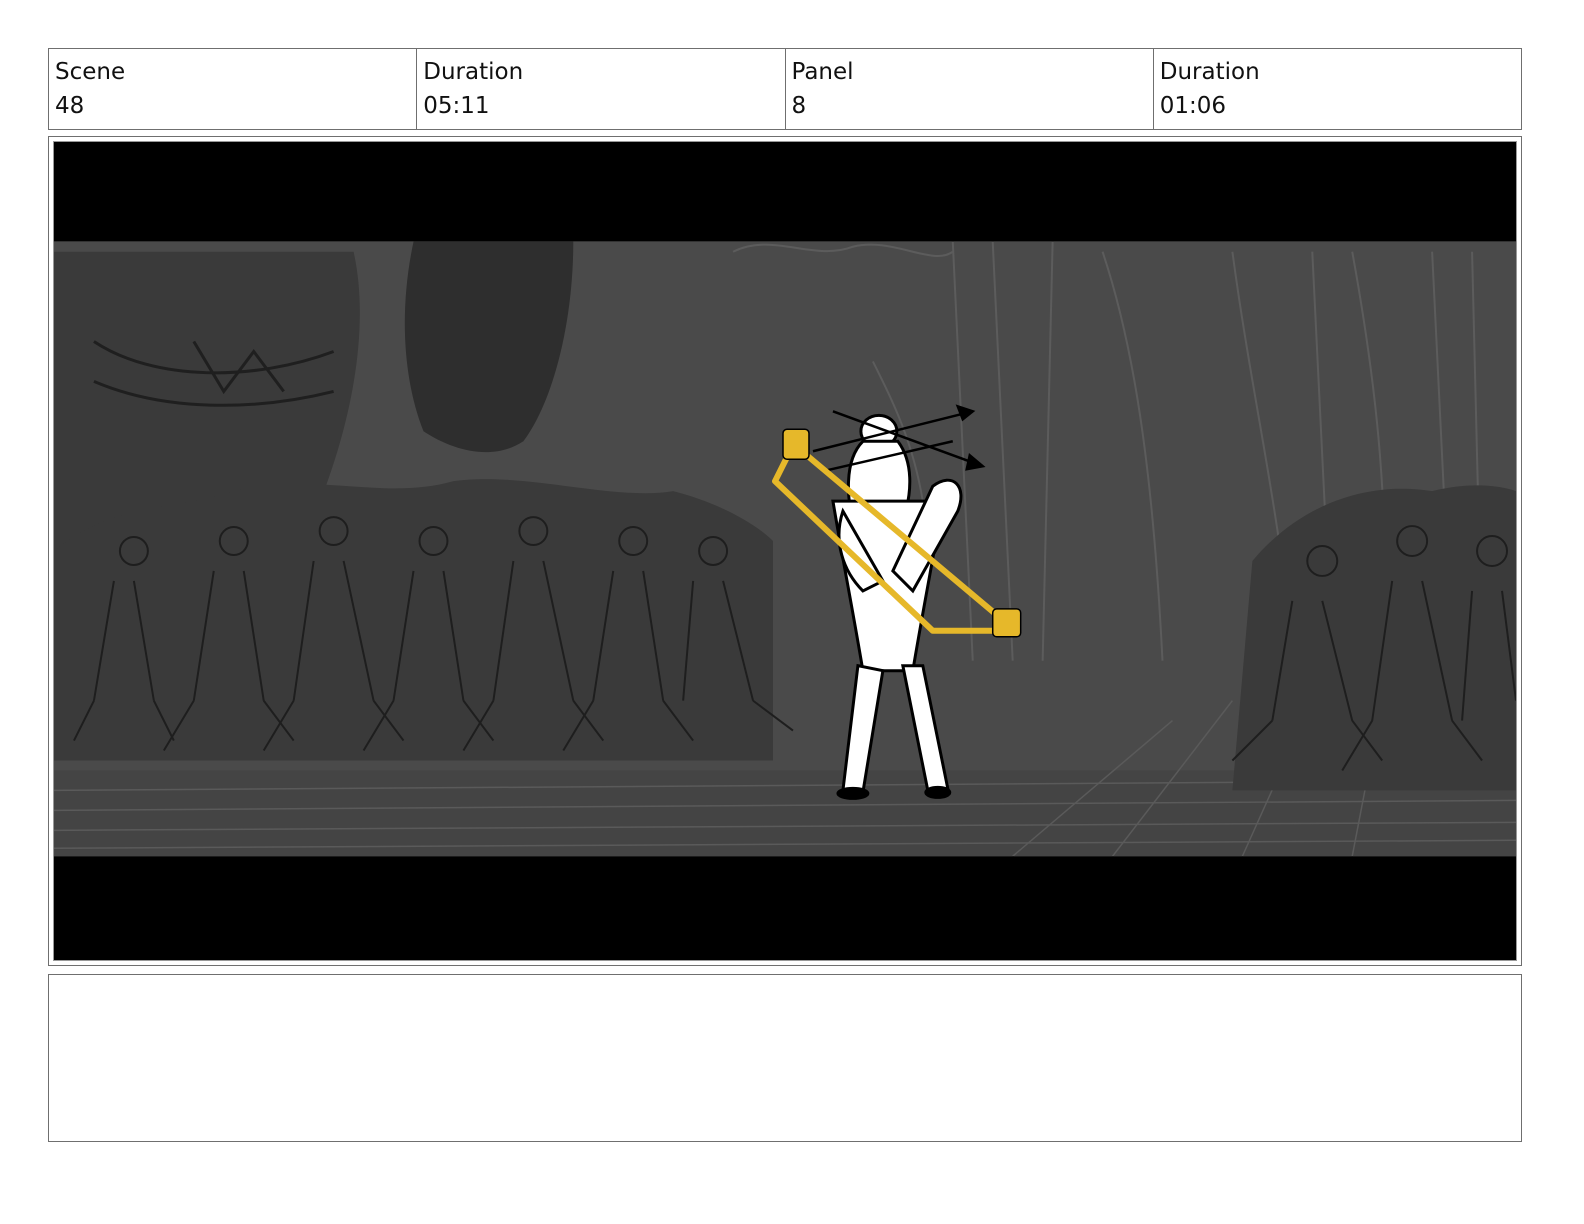 The width and height of the screenshot is (1584, 1224). Describe the element at coordinates (424, 620) in the screenshot. I see `crowd-left` at that location.